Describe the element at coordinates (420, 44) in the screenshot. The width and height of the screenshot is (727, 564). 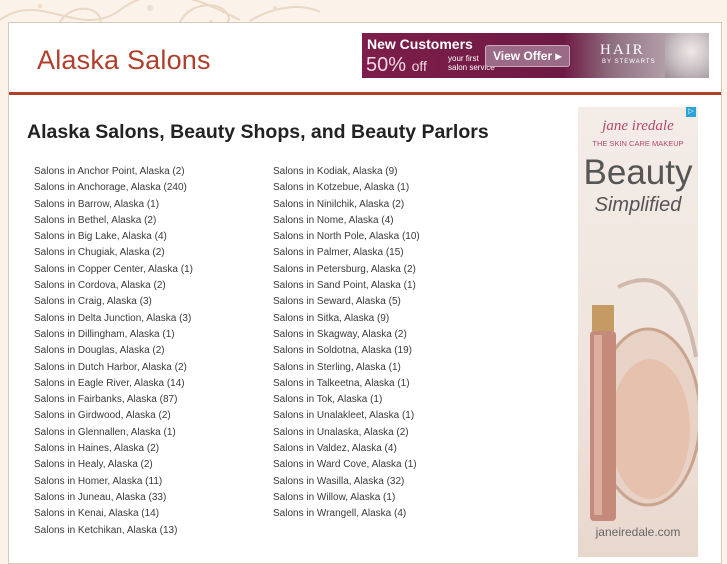
I see `banner-headline: New Customers` at that location.